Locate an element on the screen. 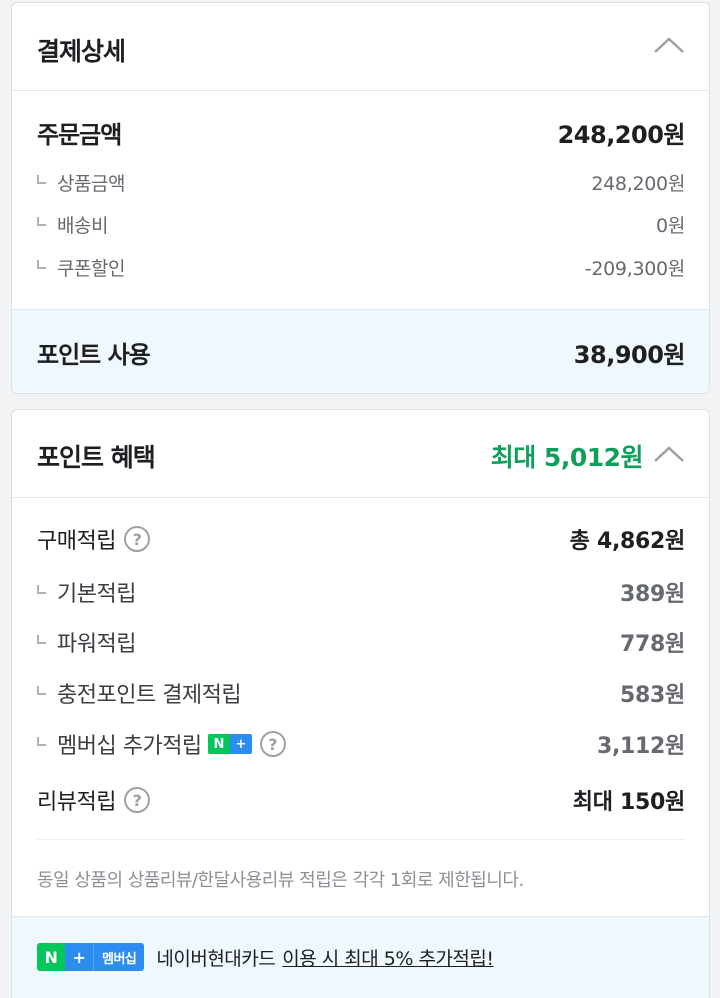 The image size is (720, 998). review-reward-label: 리뷰적립 is located at coordinates (76, 802).